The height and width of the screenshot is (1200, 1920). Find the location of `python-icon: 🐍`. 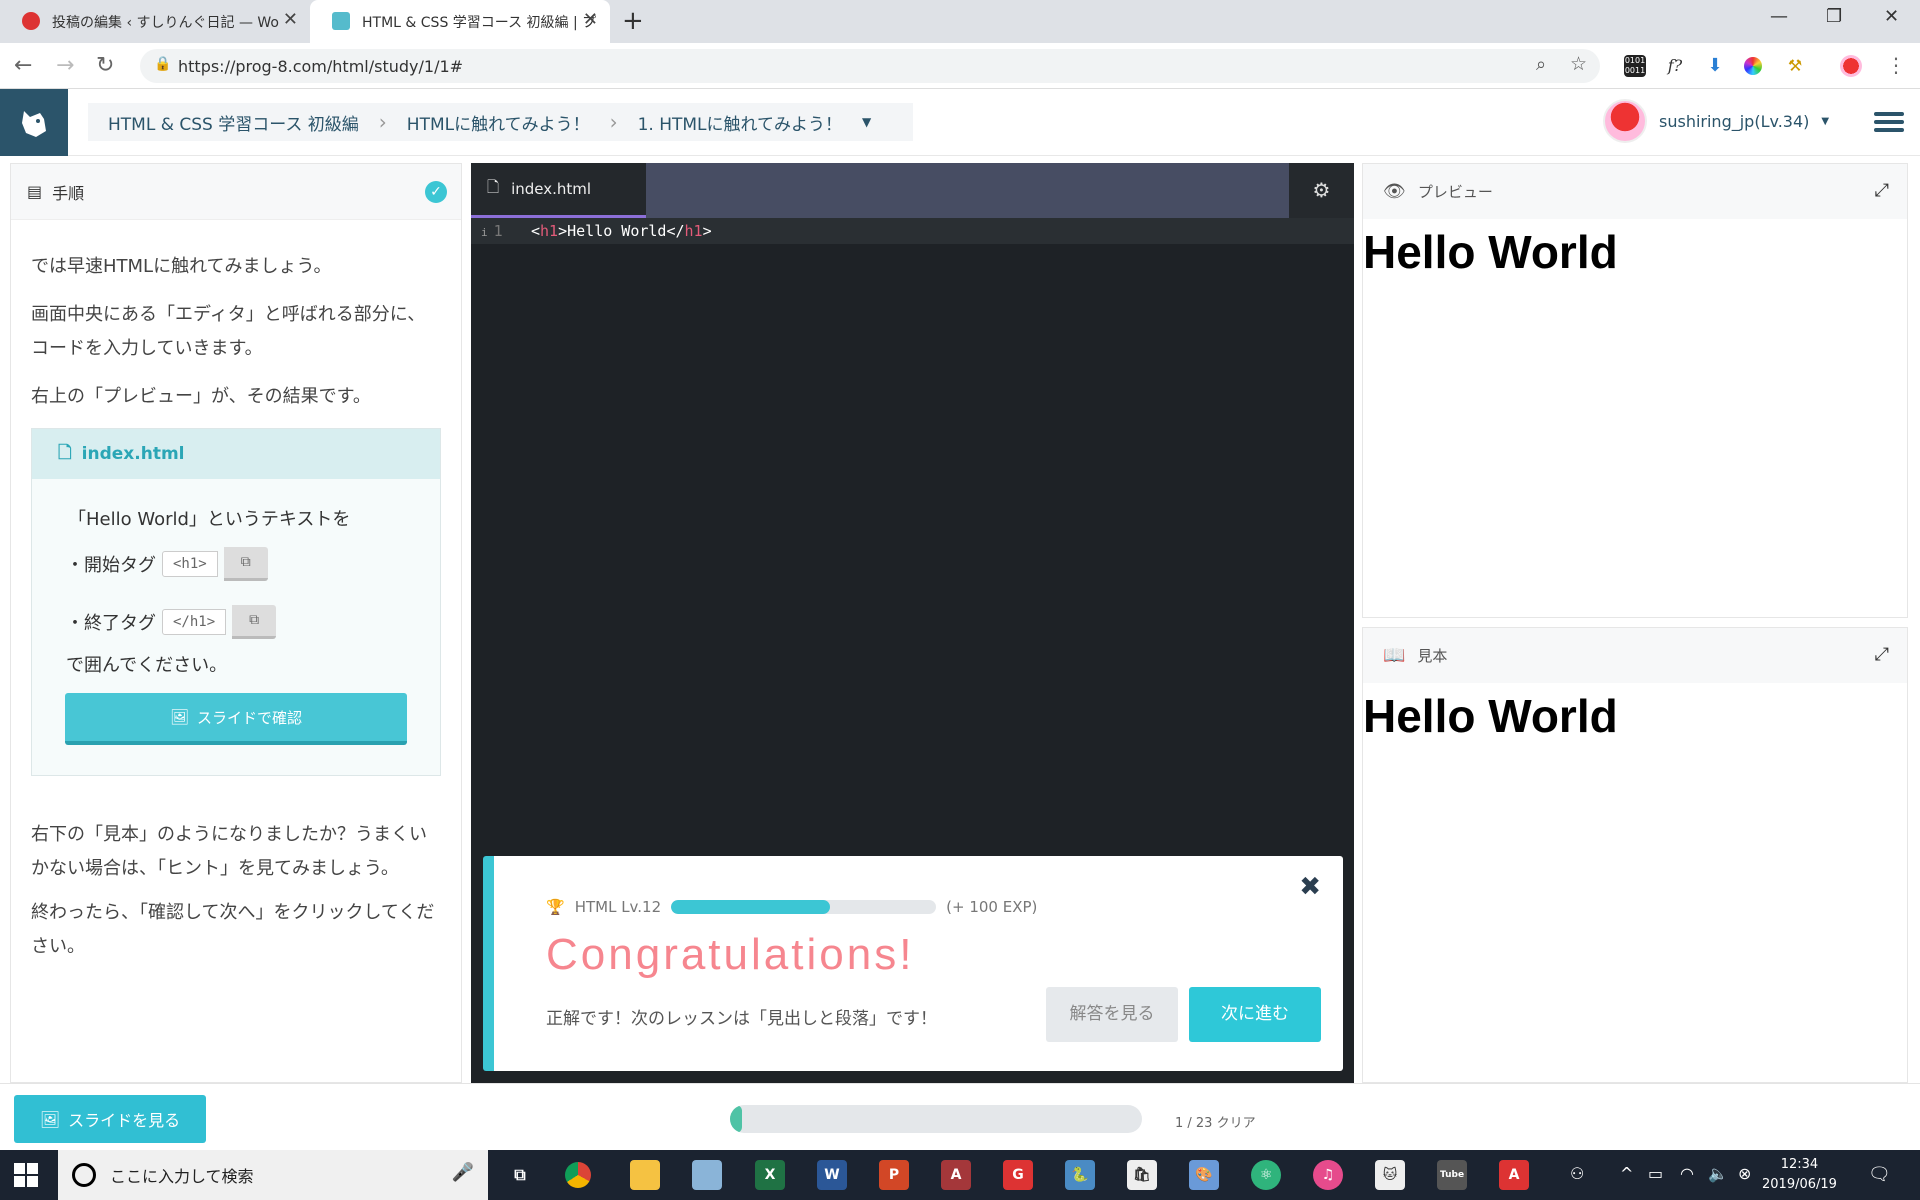

python-icon: 🐍 is located at coordinates (1080, 1175).